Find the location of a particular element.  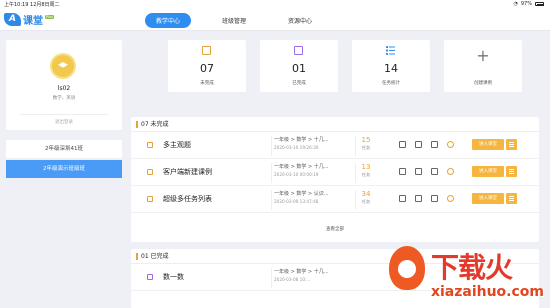

profile-subjects: 数学，英语 is located at coordinates (64, 98).